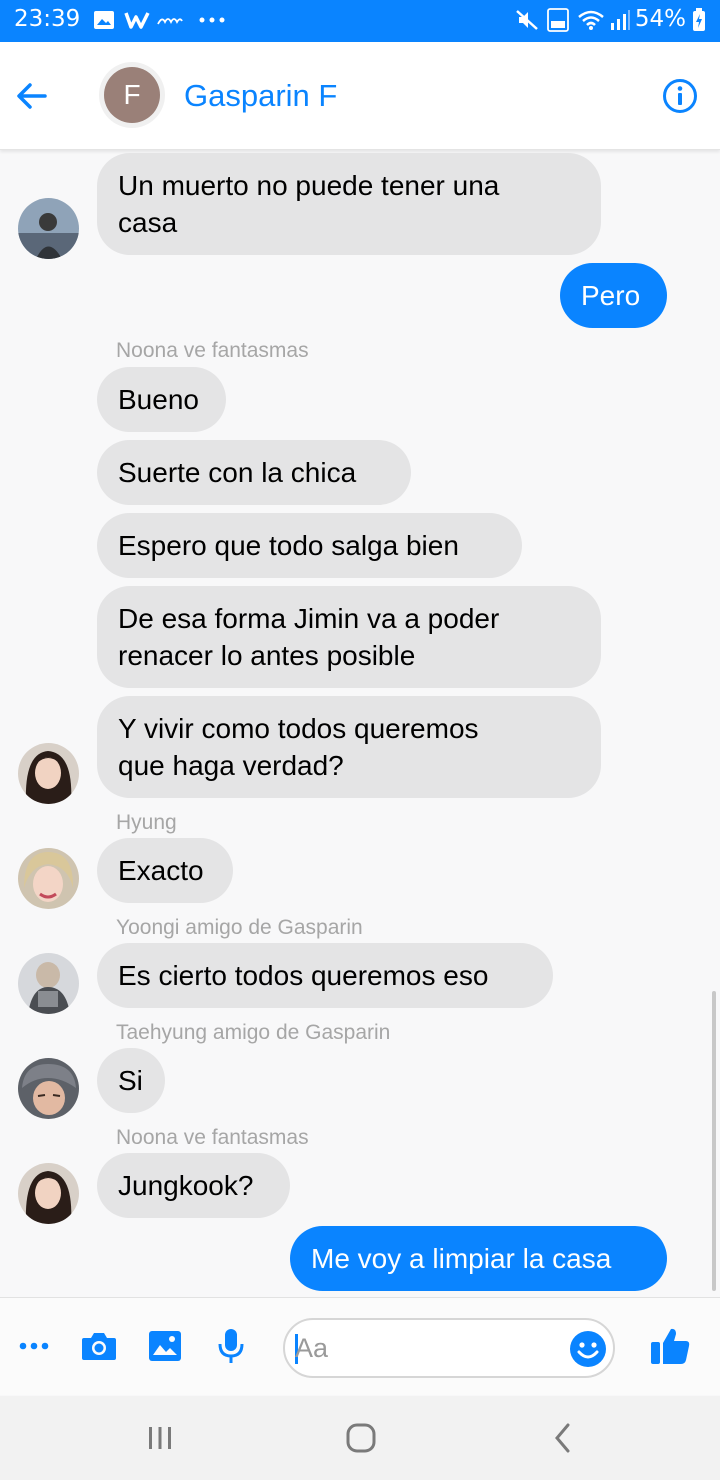  I want to click on system-navigation-bar, so click(360, 1438).